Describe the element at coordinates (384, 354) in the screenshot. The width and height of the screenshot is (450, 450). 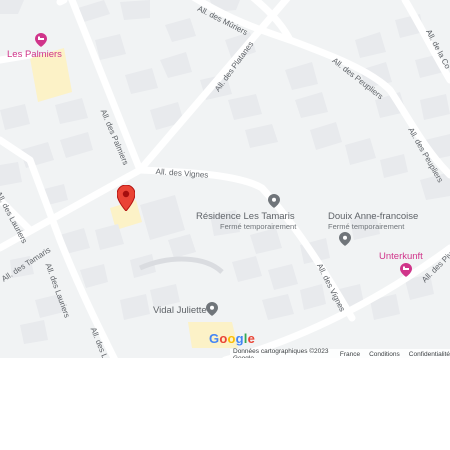
I see `terms-link: Conditions` at that location.